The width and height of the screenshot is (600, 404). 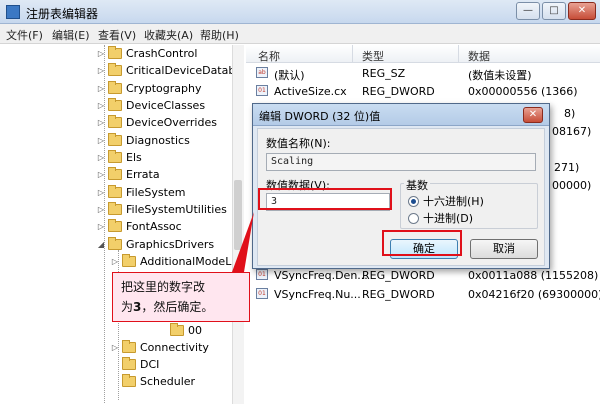 I want to click on column-name-header: 名称, so click(x=269, y=56).